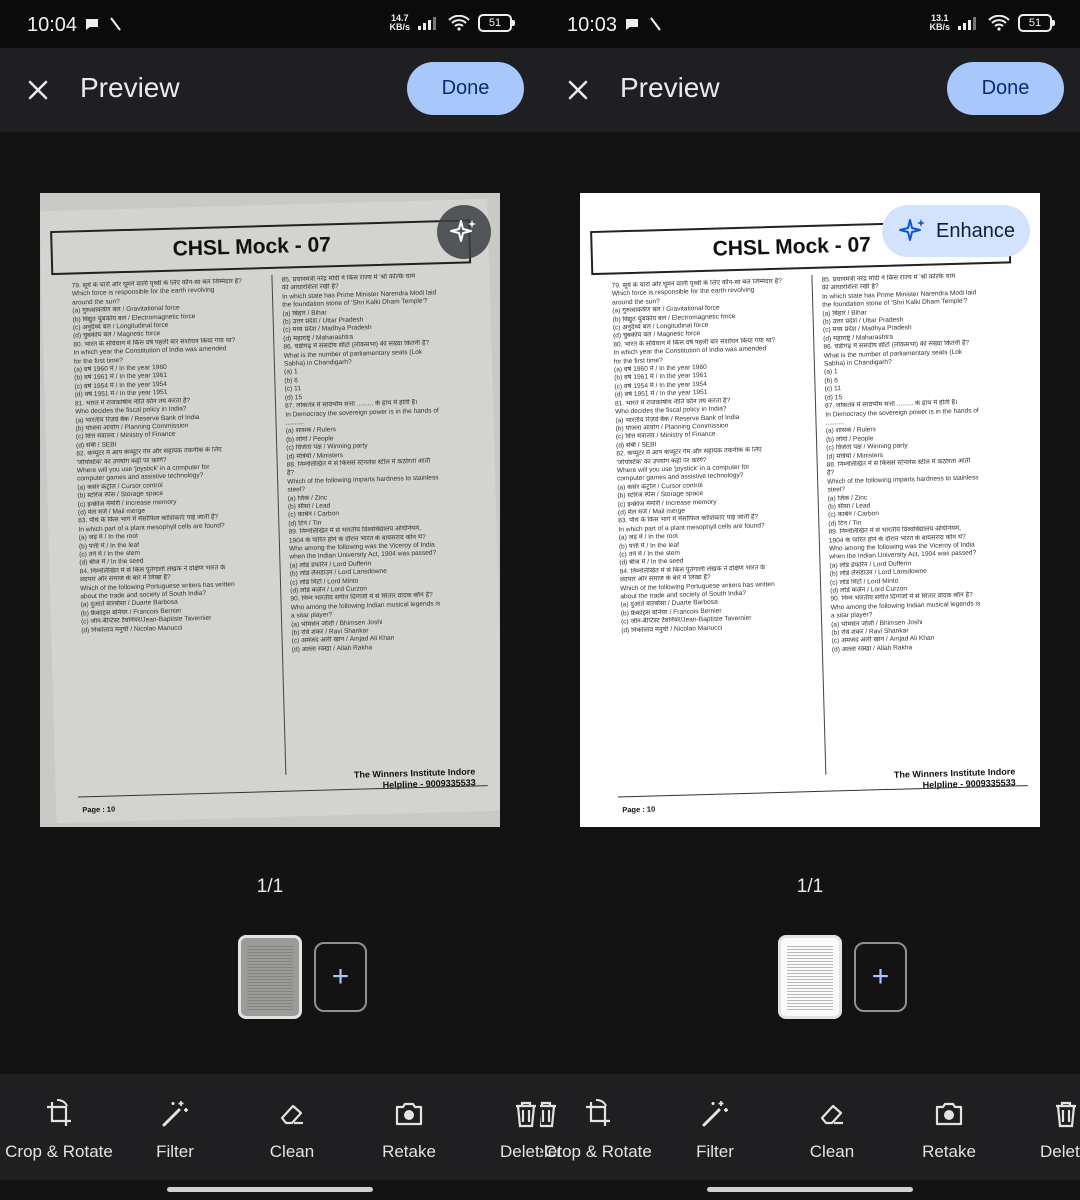  I want to click on network-speed: 13.1 KB/s, so click(939, 22).